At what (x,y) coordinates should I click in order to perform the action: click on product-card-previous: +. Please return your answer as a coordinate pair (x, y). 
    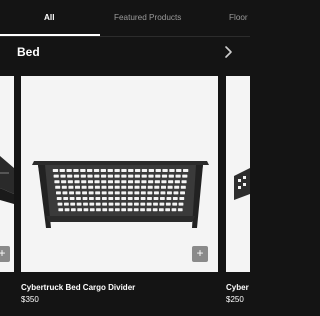
    Looking at the image, I should click on (7, 174).